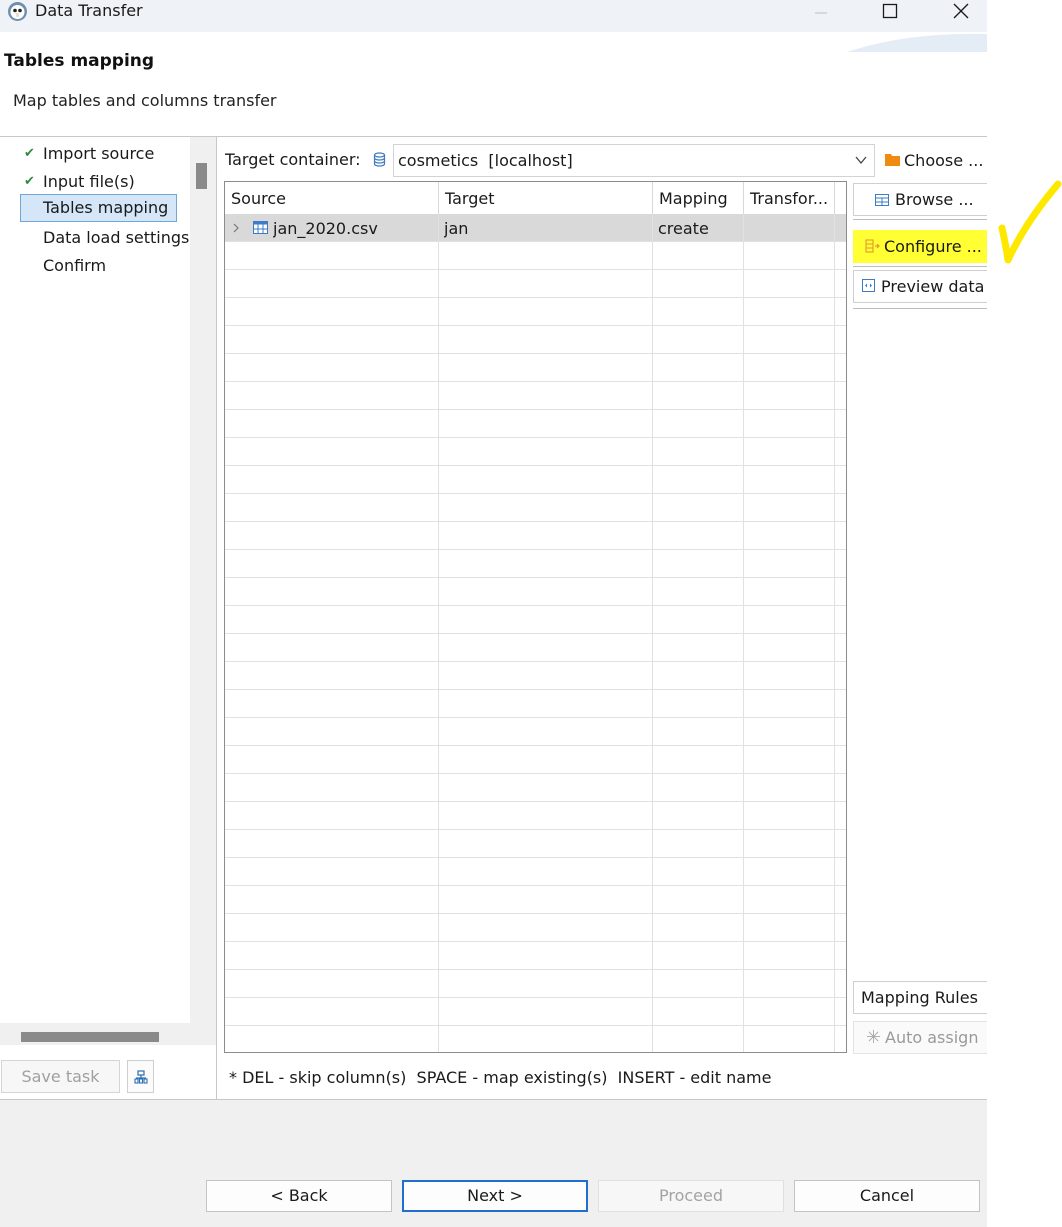 Image resolution: width=1062 pixels, height=1227 pixels. What do you see at coordinates (325, 228) in the screenshot?
I see `cell-source: jan_2020.csv` at bounding box center [325, 228].